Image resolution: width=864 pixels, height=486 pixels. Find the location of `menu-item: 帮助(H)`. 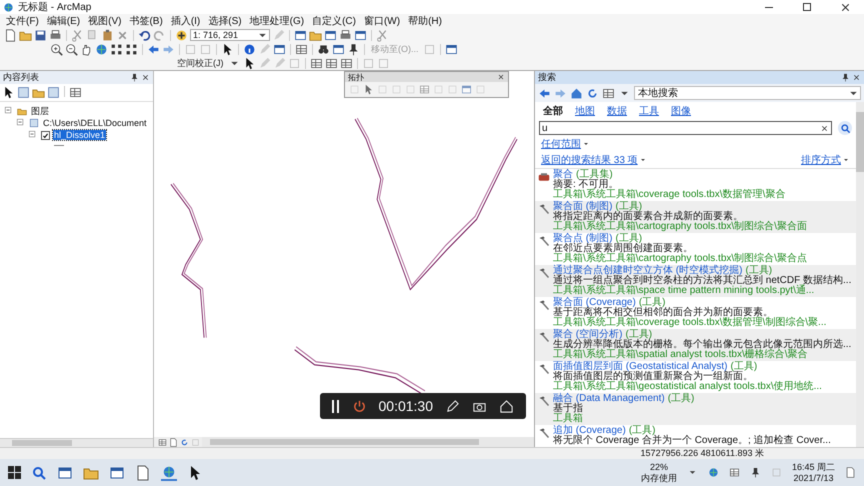

menu-item: 帮助(H) is located at coordinates (425, 21).